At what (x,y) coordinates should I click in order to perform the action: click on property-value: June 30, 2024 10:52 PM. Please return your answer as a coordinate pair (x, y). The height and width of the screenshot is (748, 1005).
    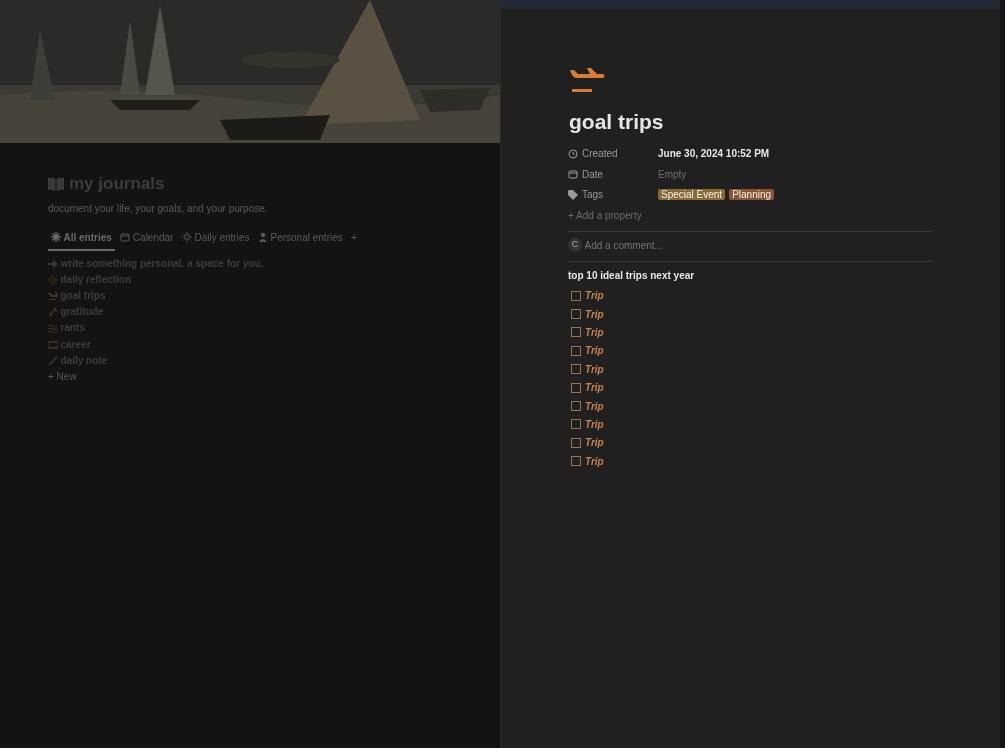
    Looking at the image, I should click on (714, 154).